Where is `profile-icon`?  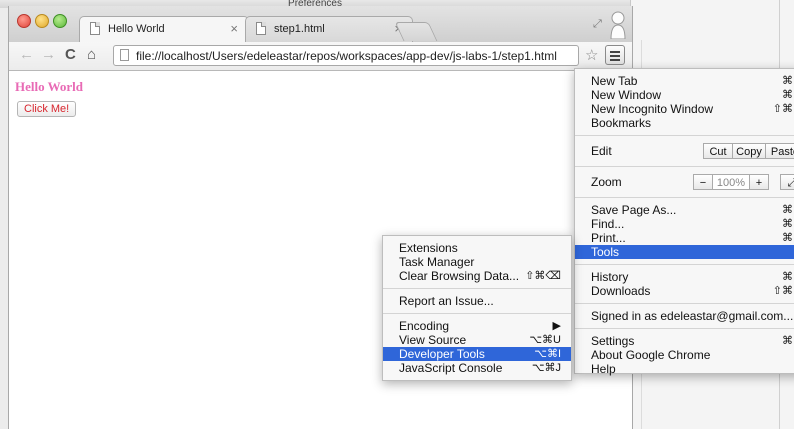 profile-icon is located at coordinates (618, 24).